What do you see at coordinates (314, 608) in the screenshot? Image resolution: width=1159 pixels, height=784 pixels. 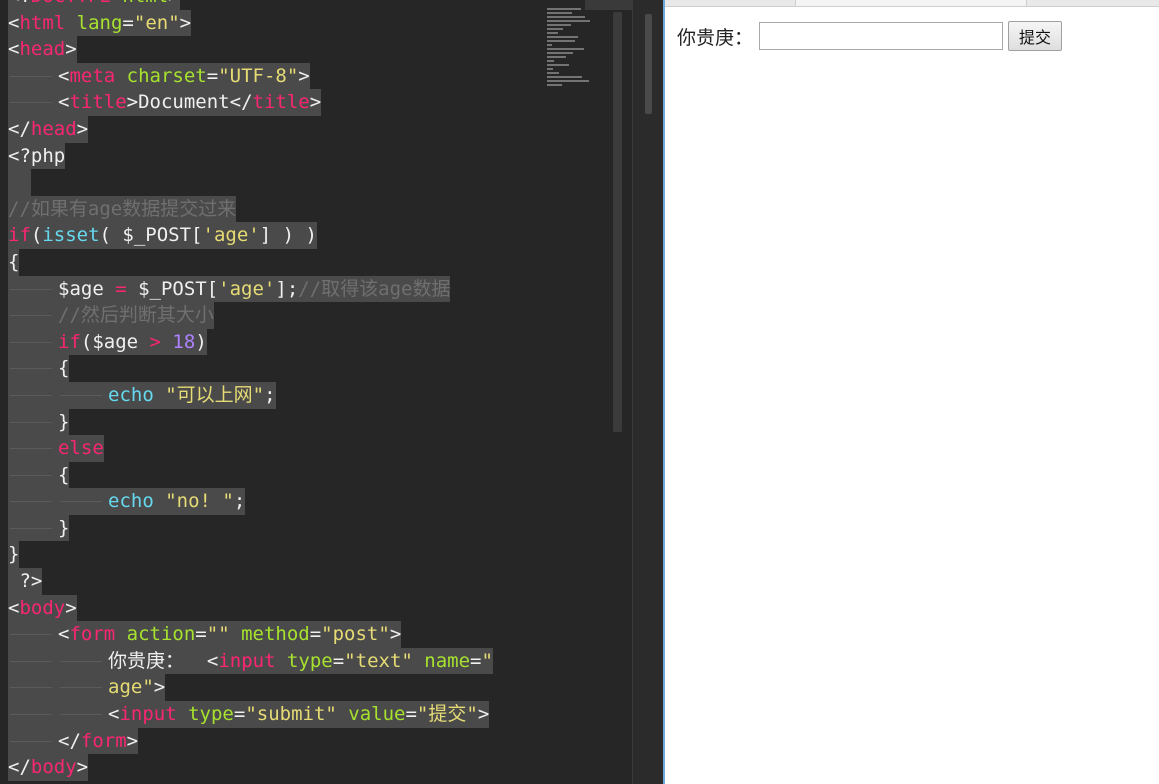 I see `code-line: <body>` at bounding box center [314, 608].